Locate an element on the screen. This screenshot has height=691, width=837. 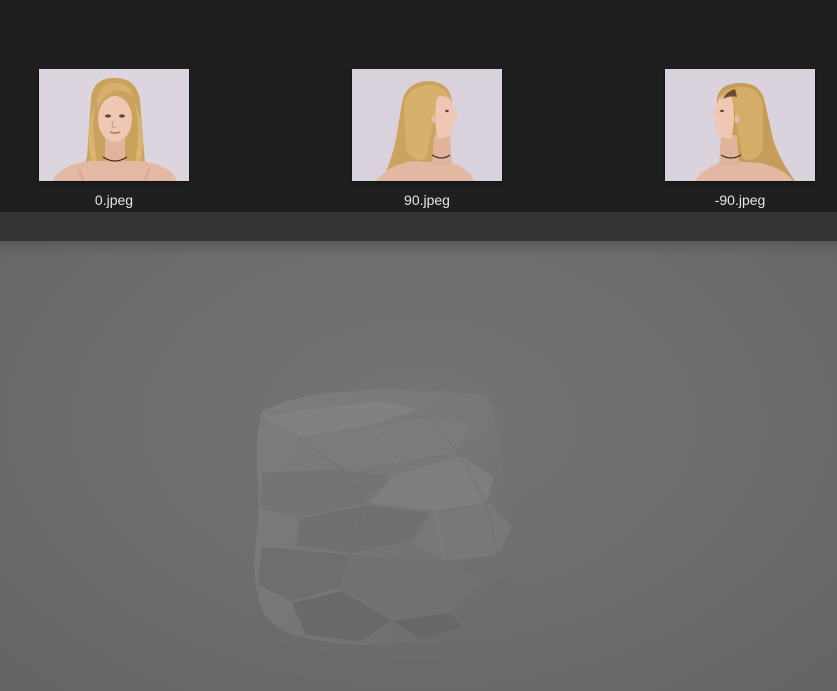
thumbnail-item-minus-90: -90.jpeg is located at coordinates (740, 138).